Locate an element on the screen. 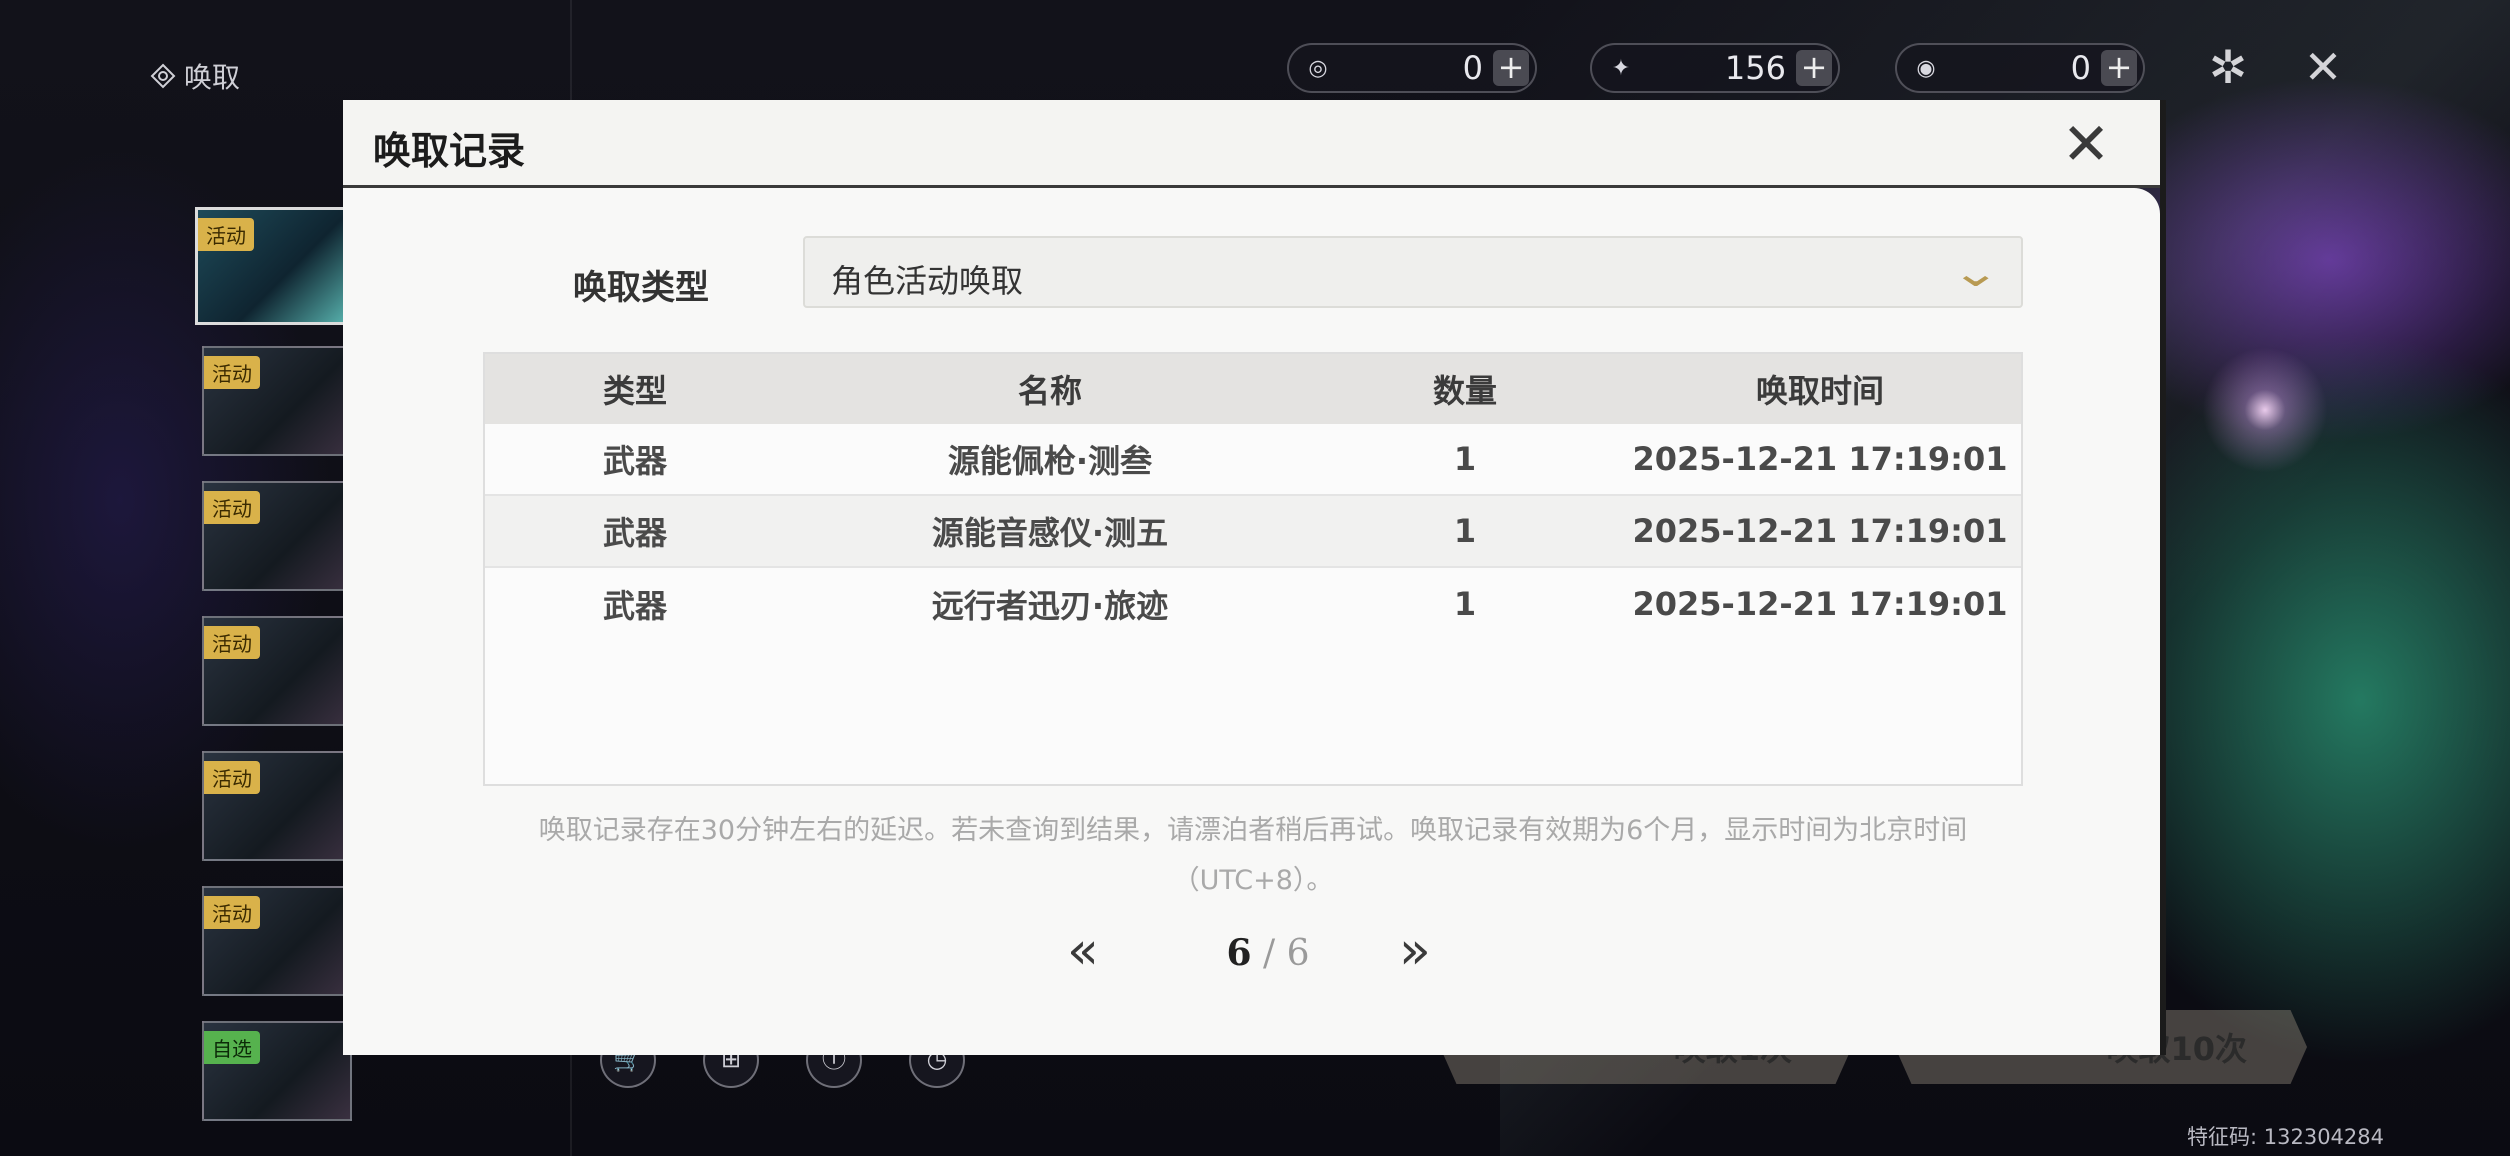  feature-code: 特征码: 132304284 is located at coordinates (2285, 1137).